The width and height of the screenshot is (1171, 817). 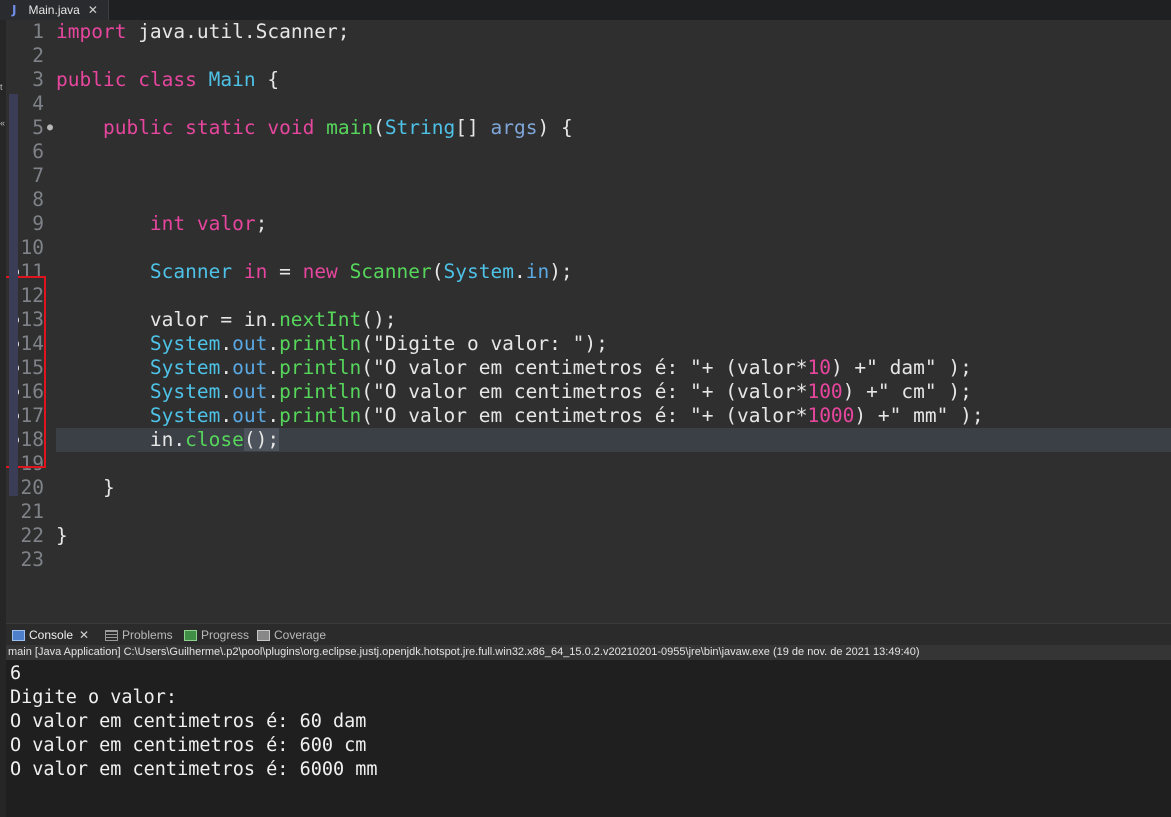 What do you see at coordinates (38, 151) in the screenshot?
I see `line-number: 6` at bounding box center [38, 151].